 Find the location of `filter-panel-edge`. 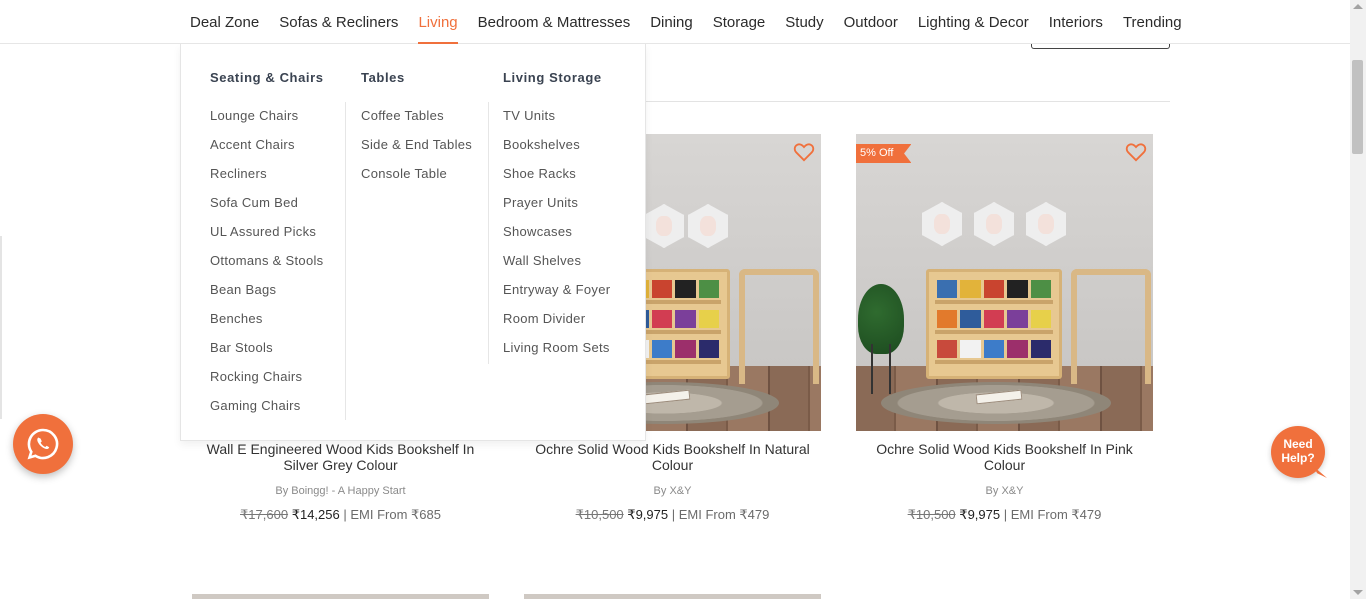

filter-panel-edge is located at coordinates (1, 327).